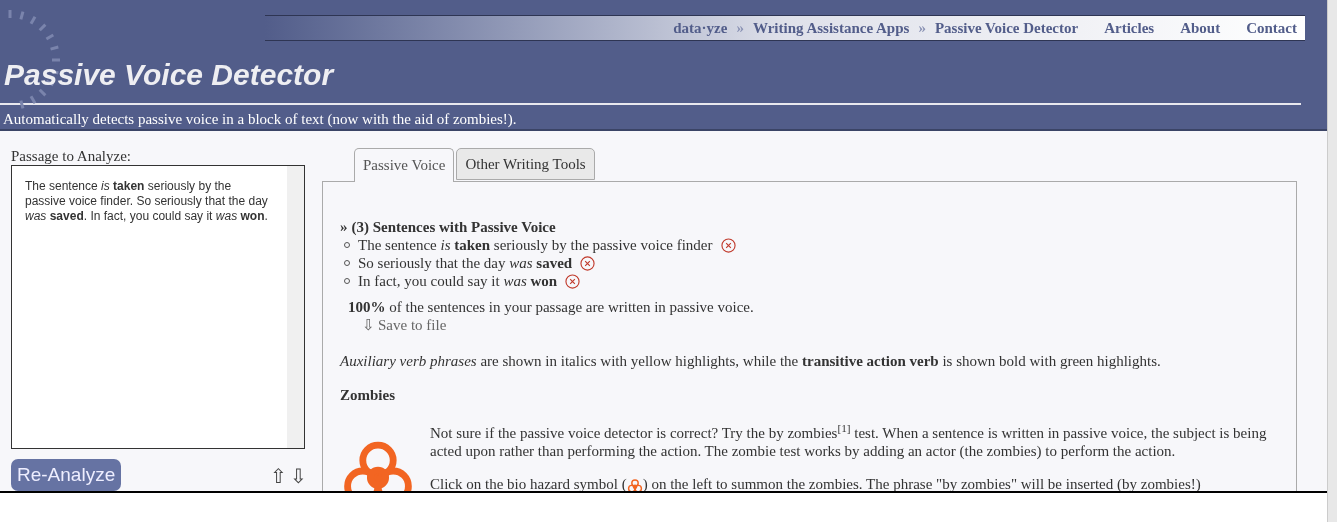 The height and width of the screenshot is (522, 1337). What do you see at coordinates (751, 361) in the screenshot?
I see `legend-text: Auxiliary verb phrases are shown in italics with yellow highlights, while the transitive action verb is shown bold with green highlights.` at bounding box center [751, 361].